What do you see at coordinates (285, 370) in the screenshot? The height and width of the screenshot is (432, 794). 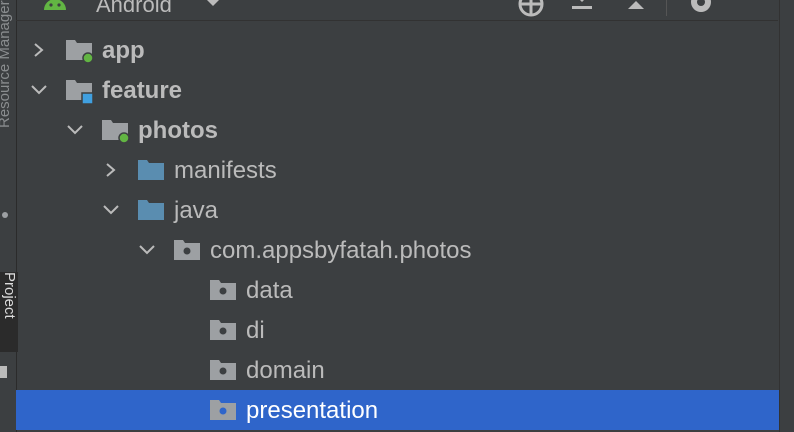 I see `tree-node-label: domain` at bounding box center [285, 370].